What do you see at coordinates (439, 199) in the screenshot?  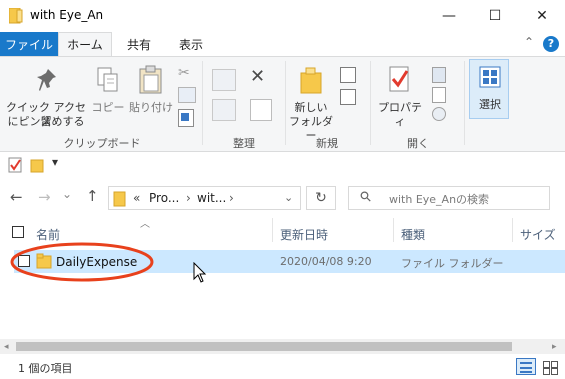 I see `search-placeholder: with Eye_Anの検索` at bounding box center [439, 199].